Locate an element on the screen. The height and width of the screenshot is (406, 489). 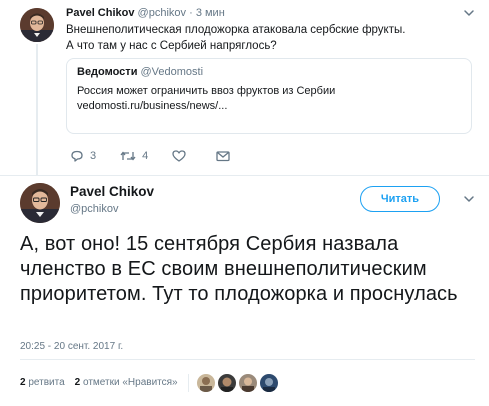
likes-stat: 2 отметки «Нравится» is located at coordinates (126, 383).